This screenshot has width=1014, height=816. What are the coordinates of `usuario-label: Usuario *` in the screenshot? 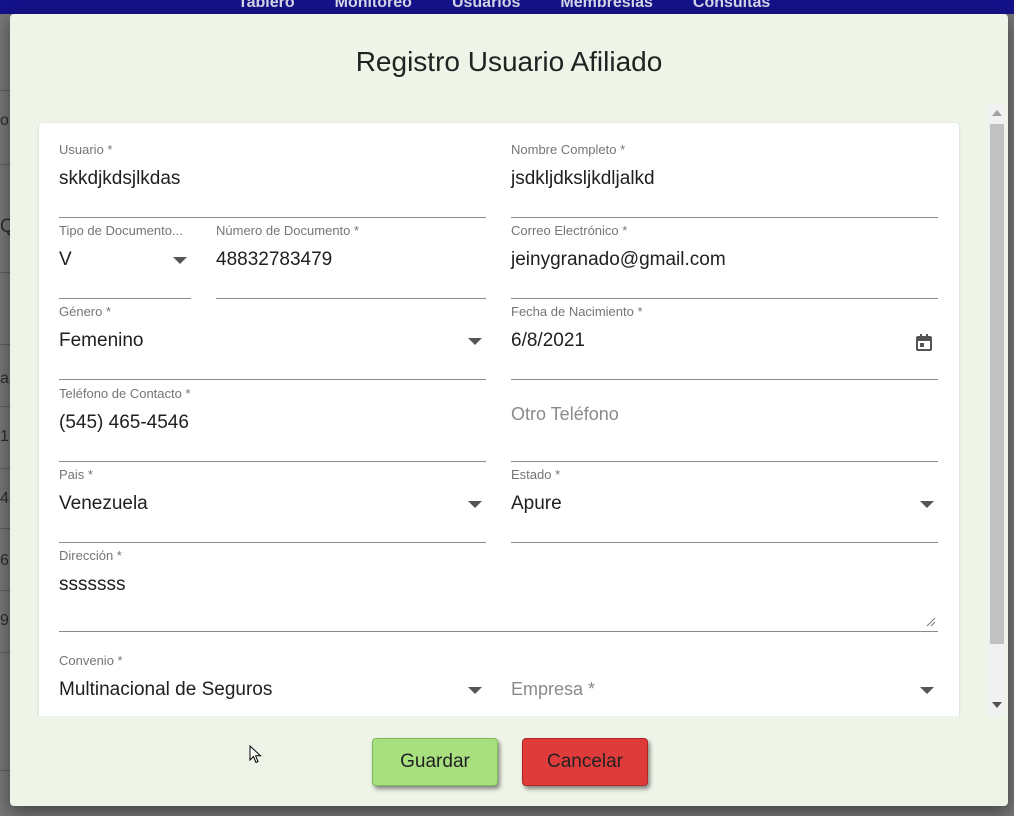 It's located at (86, 149).